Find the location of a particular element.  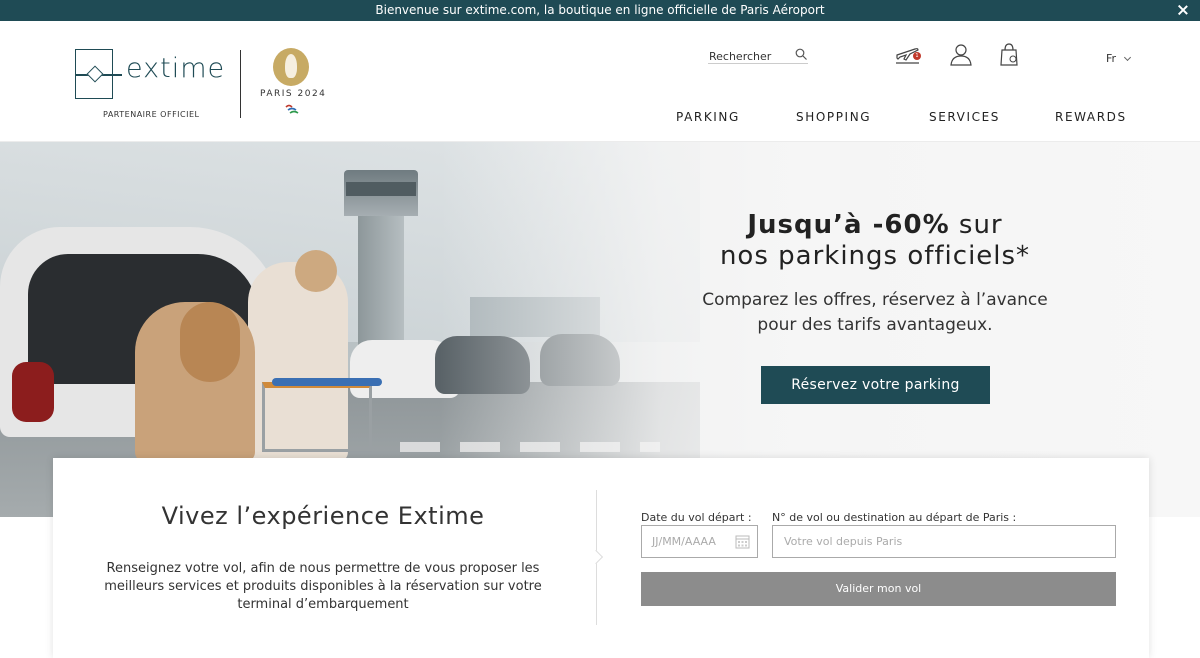

calendar-icon is located at coordinates (742, 541).